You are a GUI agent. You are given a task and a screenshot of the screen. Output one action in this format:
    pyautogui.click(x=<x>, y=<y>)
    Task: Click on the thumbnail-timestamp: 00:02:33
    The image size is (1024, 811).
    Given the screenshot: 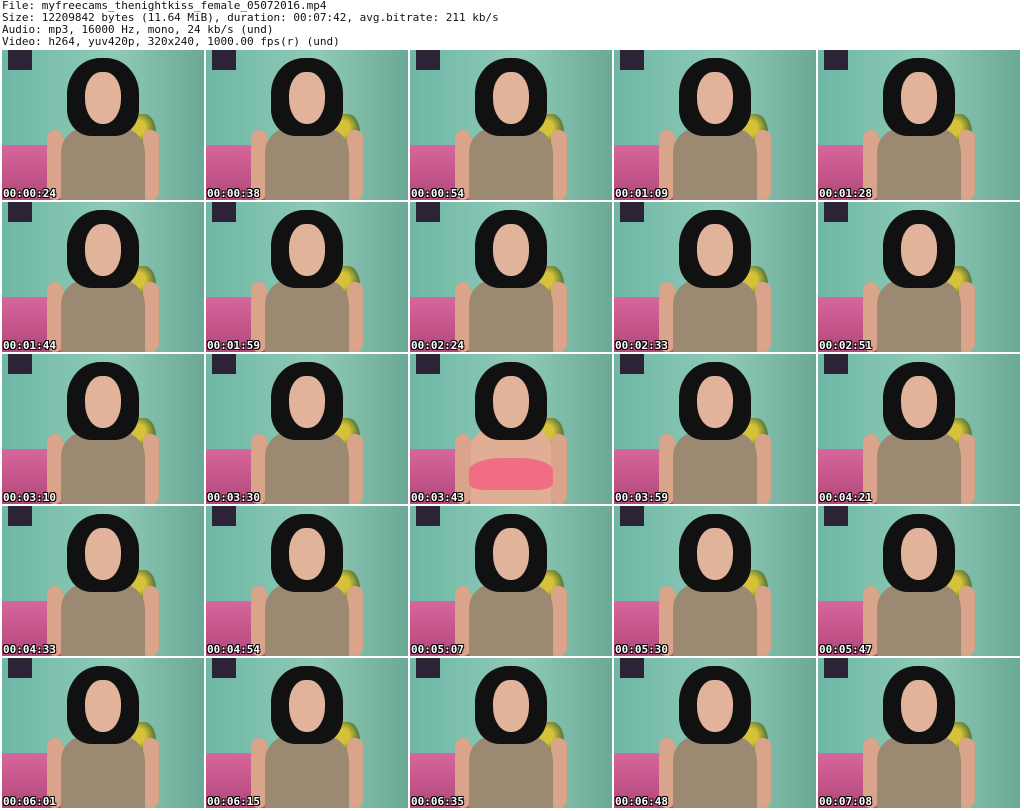 What is the action you would take?
    pyautogui.click(x=641, y=345)
    